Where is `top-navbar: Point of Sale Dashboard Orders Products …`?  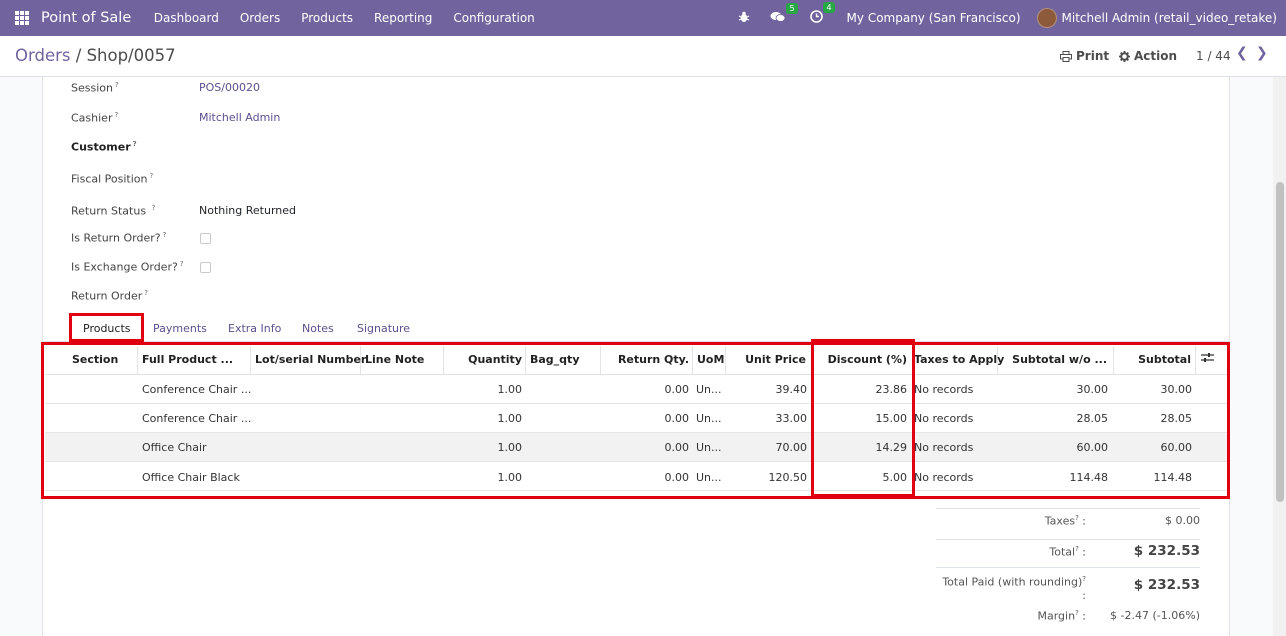 top-navbar: Point of Sale Dashboard Orders Products … is located at coordinates (643, 18).